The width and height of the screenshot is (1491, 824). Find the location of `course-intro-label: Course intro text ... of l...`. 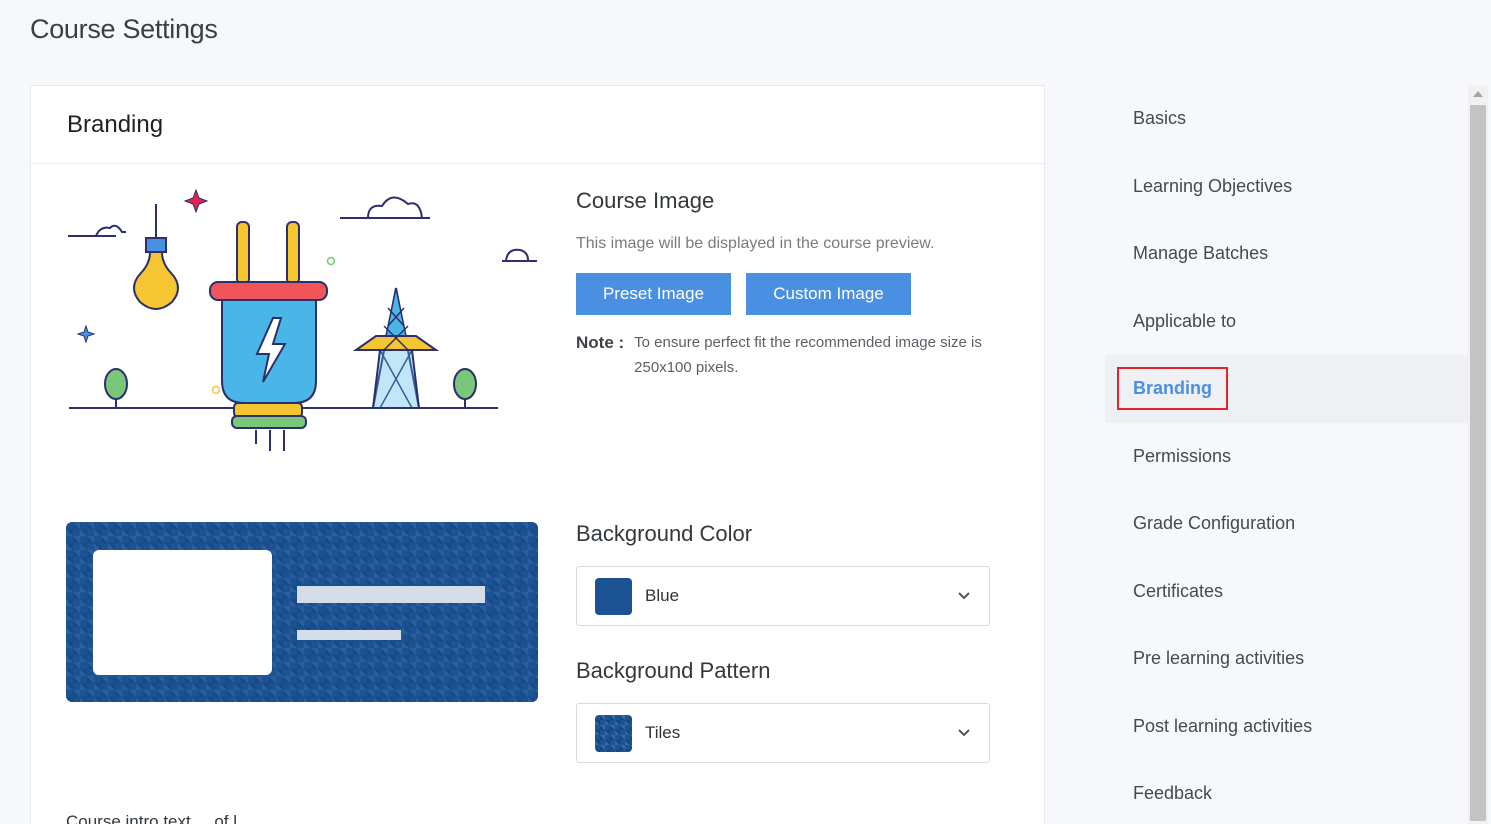

course-intro-label: Course intro text ... of l... is located at coordinates (159, 818).